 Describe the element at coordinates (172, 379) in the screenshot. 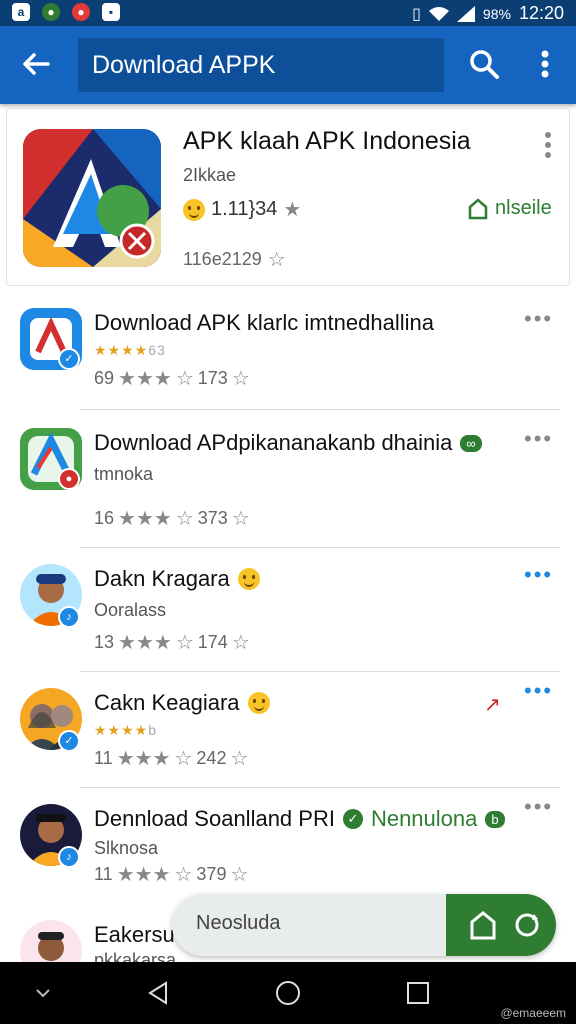

I see `app-meta: 69 ★★★ ☆ 173 ☆` at that location.